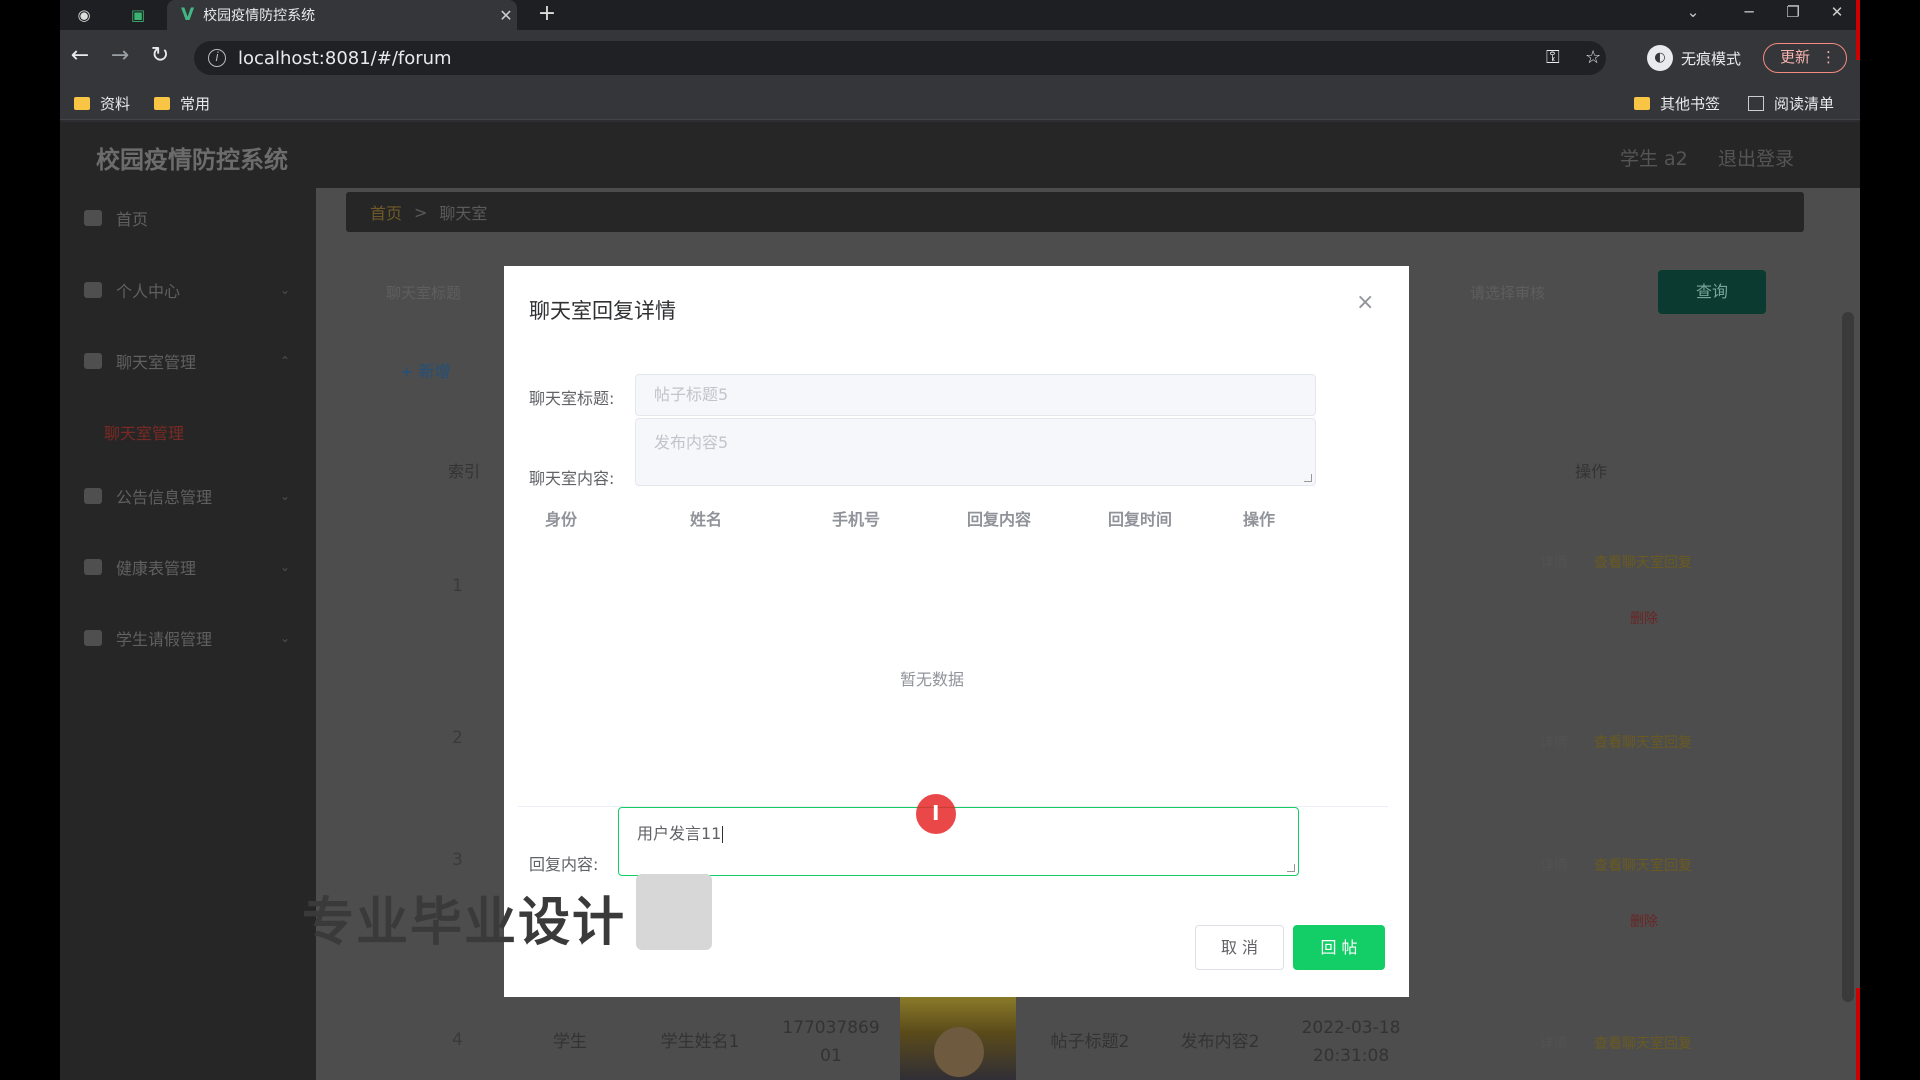 Image resolution: width=1920 pixels, height=1080 pixels. What do you see at coordinates (164, 639) in the screenshot?
I see `sidebar-item-label: 学生请假管理` at bounding box center [164, 639].